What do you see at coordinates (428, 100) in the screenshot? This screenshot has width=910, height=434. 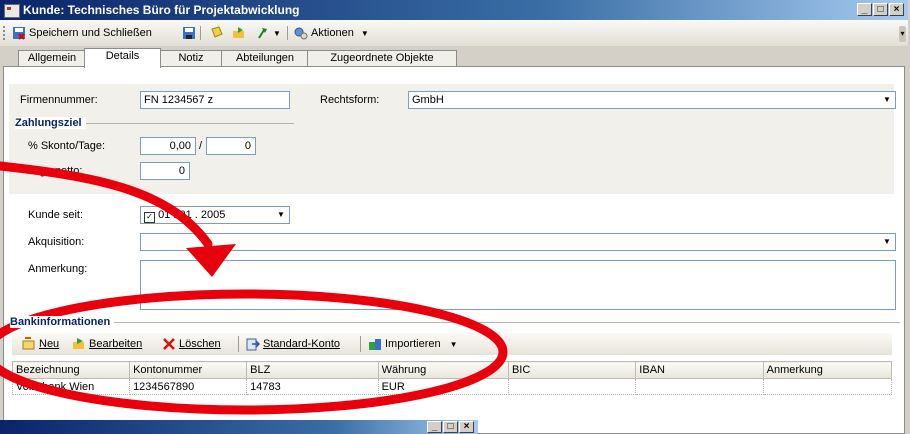 I see `rechtsform-value: GmbH` at bounding box center [428, 100].